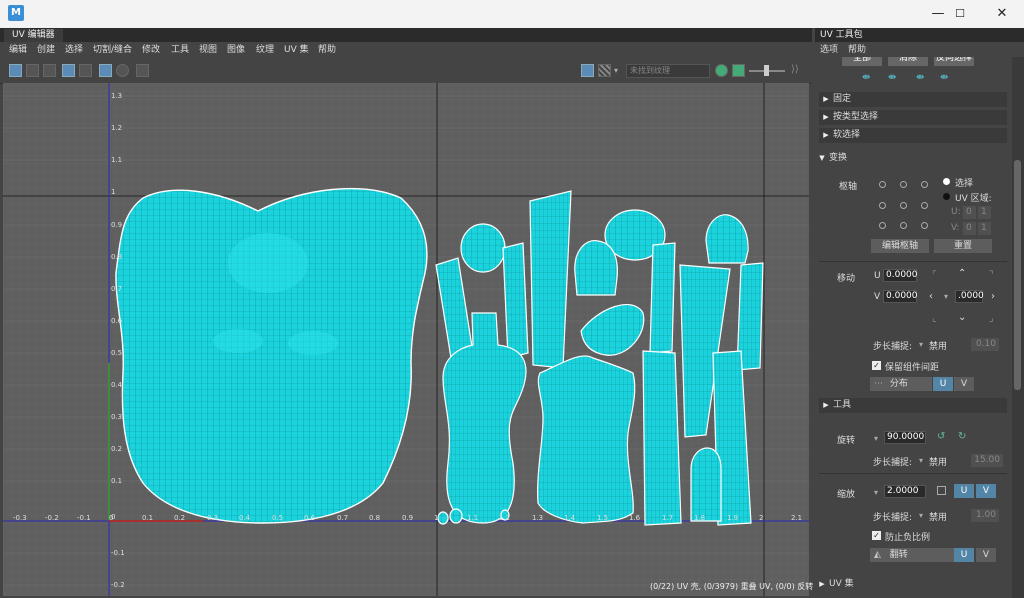  Describe the element at coordinates (738, 70) in the screenshot. I see `gamma-icon` at that location.